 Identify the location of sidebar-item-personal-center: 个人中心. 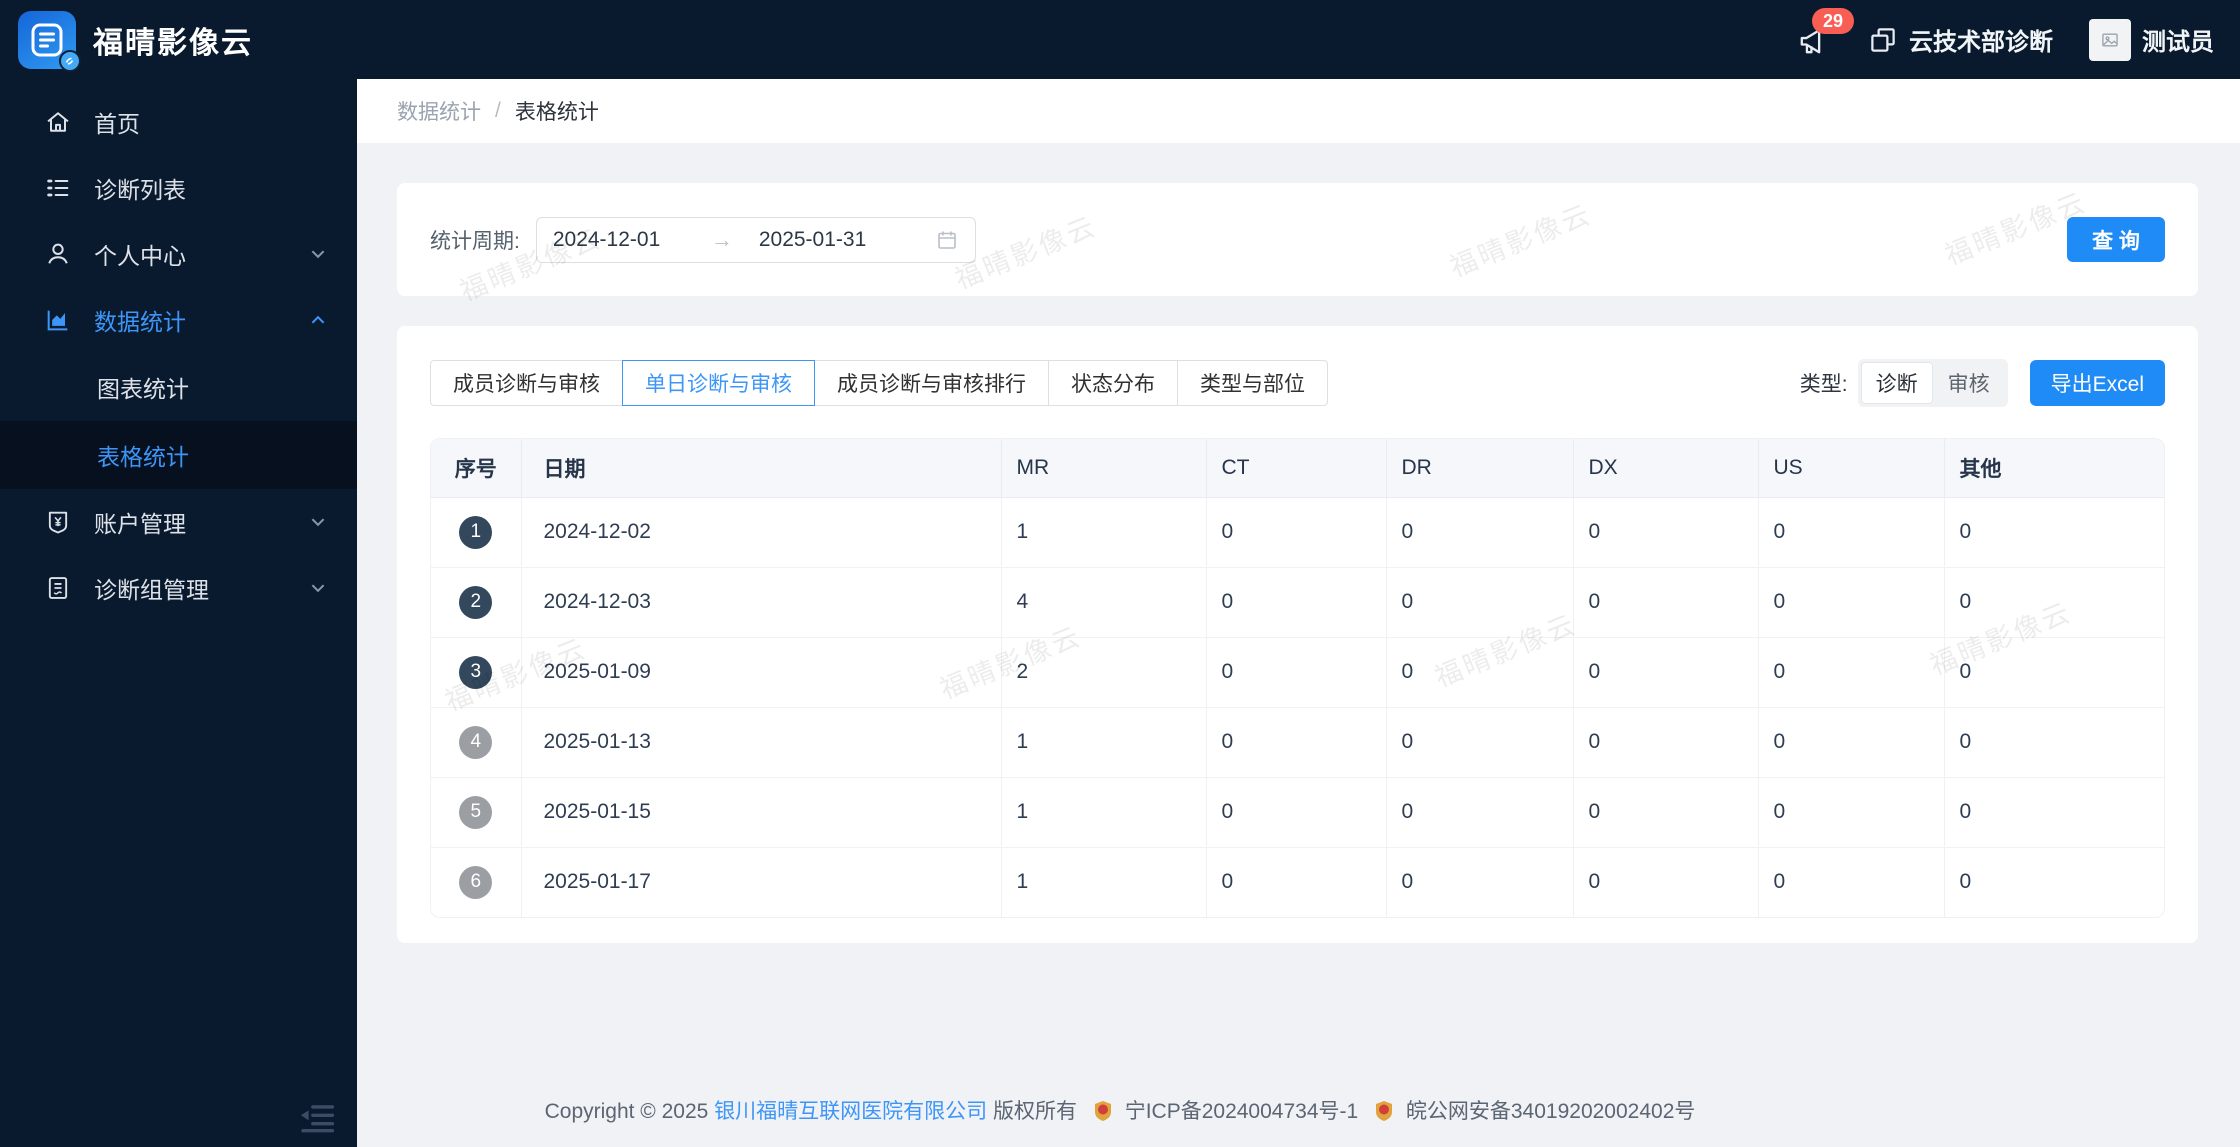
(178, 254).